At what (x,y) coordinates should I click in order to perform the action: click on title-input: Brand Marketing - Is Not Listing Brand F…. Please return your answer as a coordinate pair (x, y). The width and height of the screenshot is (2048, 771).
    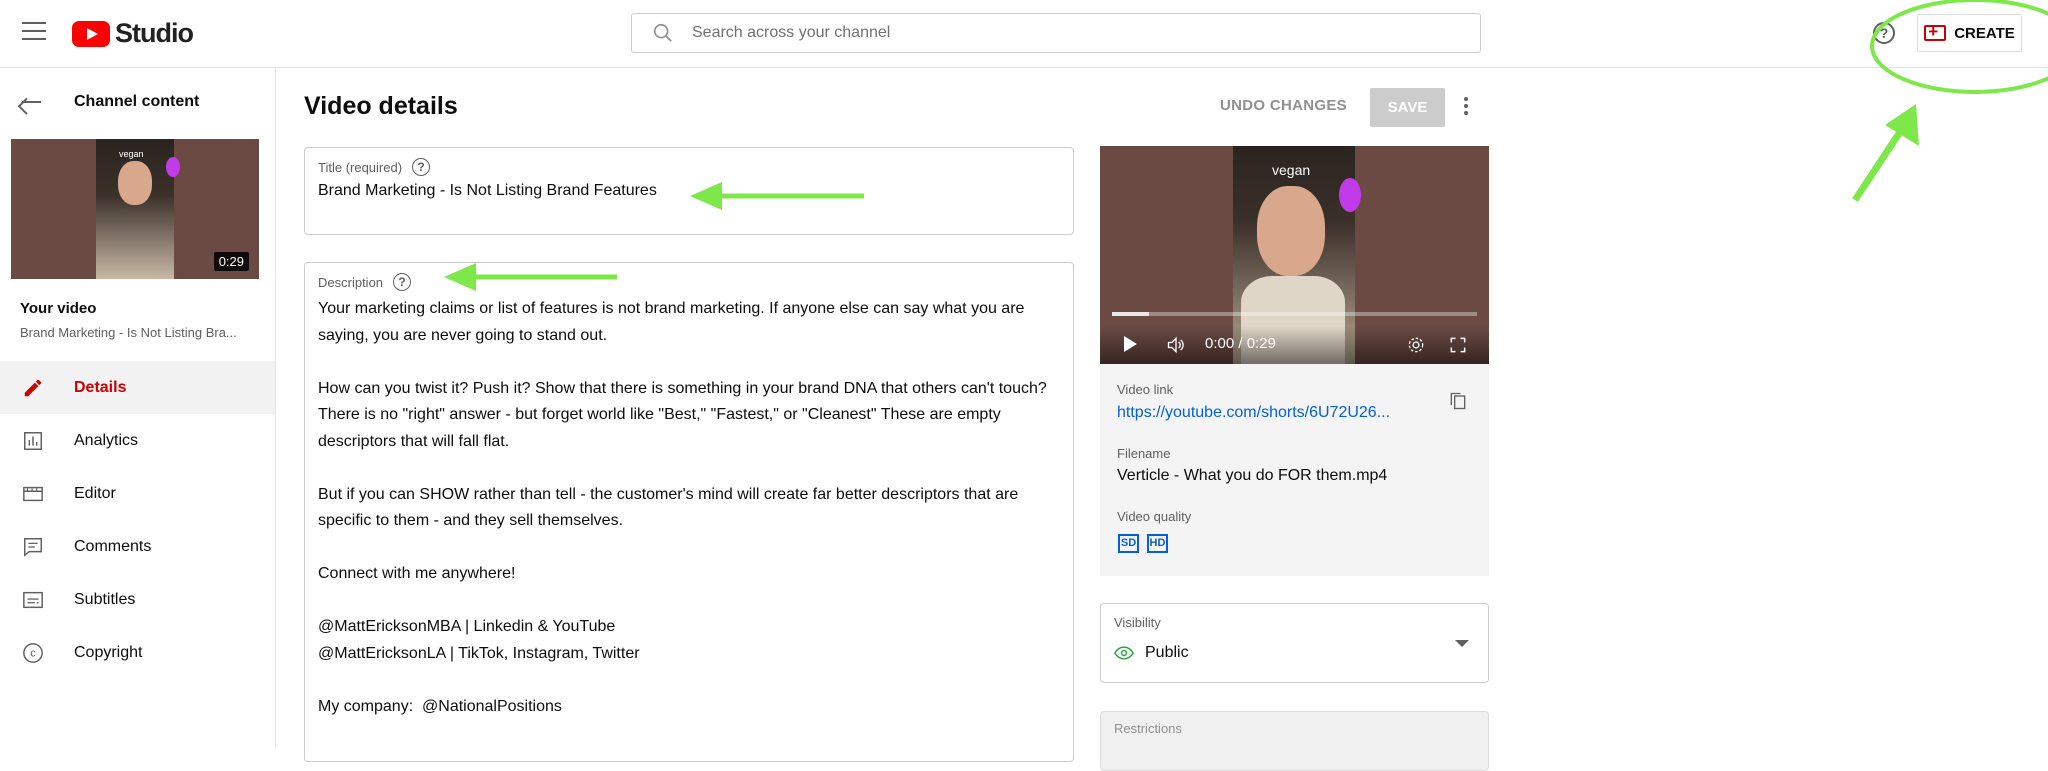
    Looking at the image, I should click on (487, 191).